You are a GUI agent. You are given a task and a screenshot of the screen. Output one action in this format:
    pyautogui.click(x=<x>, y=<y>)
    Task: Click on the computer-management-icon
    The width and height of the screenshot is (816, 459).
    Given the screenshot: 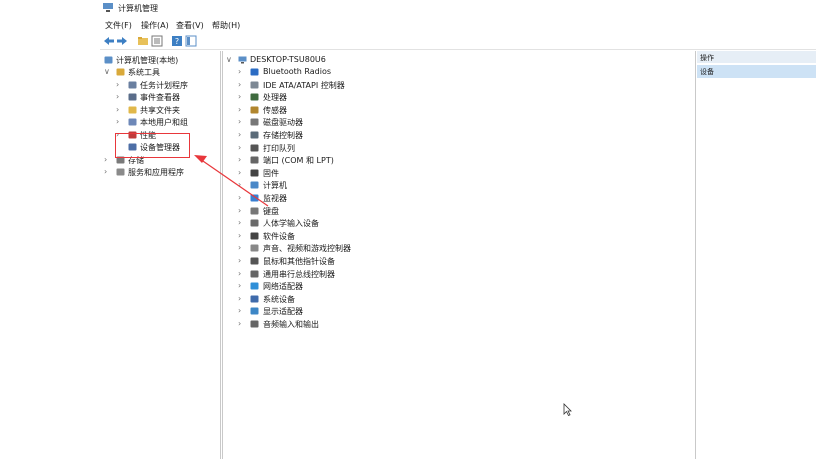 What is the action you would take?
    pyautogui.click(x=108, y=7)
    